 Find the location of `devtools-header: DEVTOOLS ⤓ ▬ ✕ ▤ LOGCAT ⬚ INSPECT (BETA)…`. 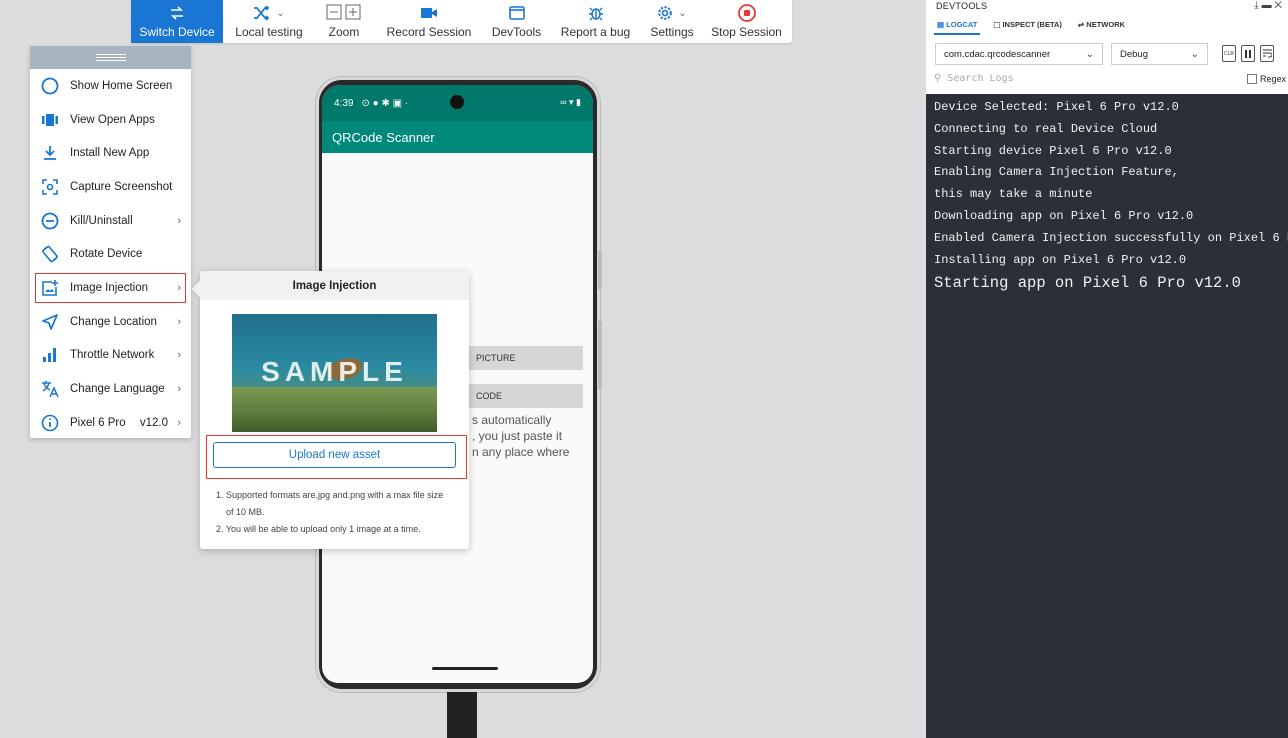

devtools-header: DEVTOOLS ⤓ ▬ ✕ ▤ LOGCAT ⬚ INSPECT (BETA)… is located at coordinates (1107, 47).